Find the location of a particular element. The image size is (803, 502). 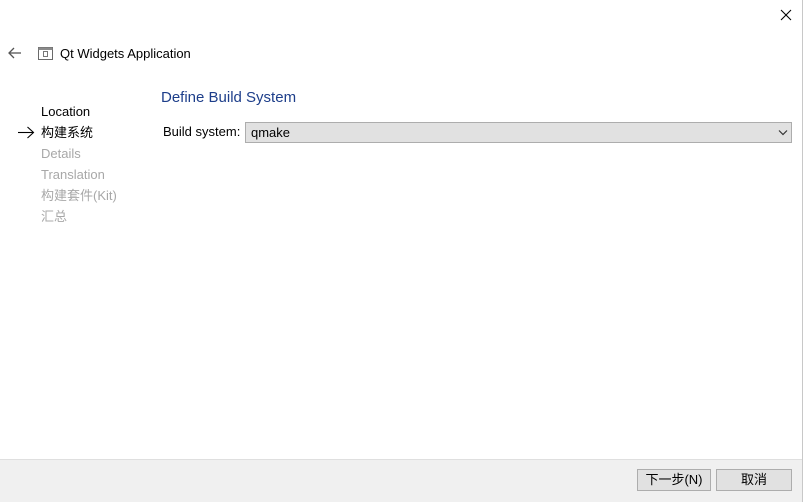

close-button is located at coordinates (786, 15).